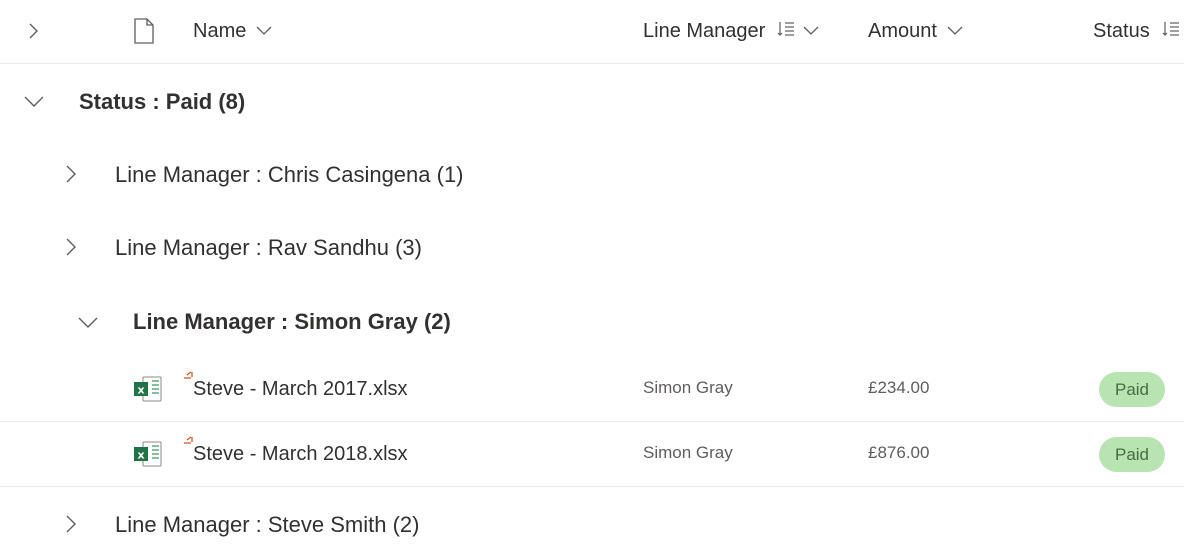 This screenshot has width=1184, height=555. What do you see at coordinates (268, 247) in the screenshot?
I see `group-header-label: Line Manager : Rav Sandhu (3)` at bounding box center [268, 247].